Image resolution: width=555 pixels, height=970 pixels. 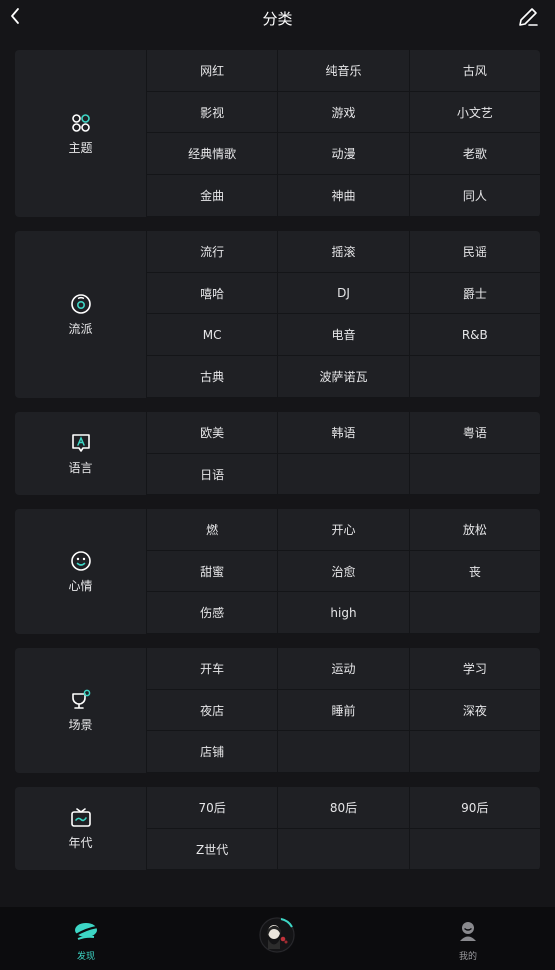 I want to click on tag-item: 流行, so click(x=212, y=252).